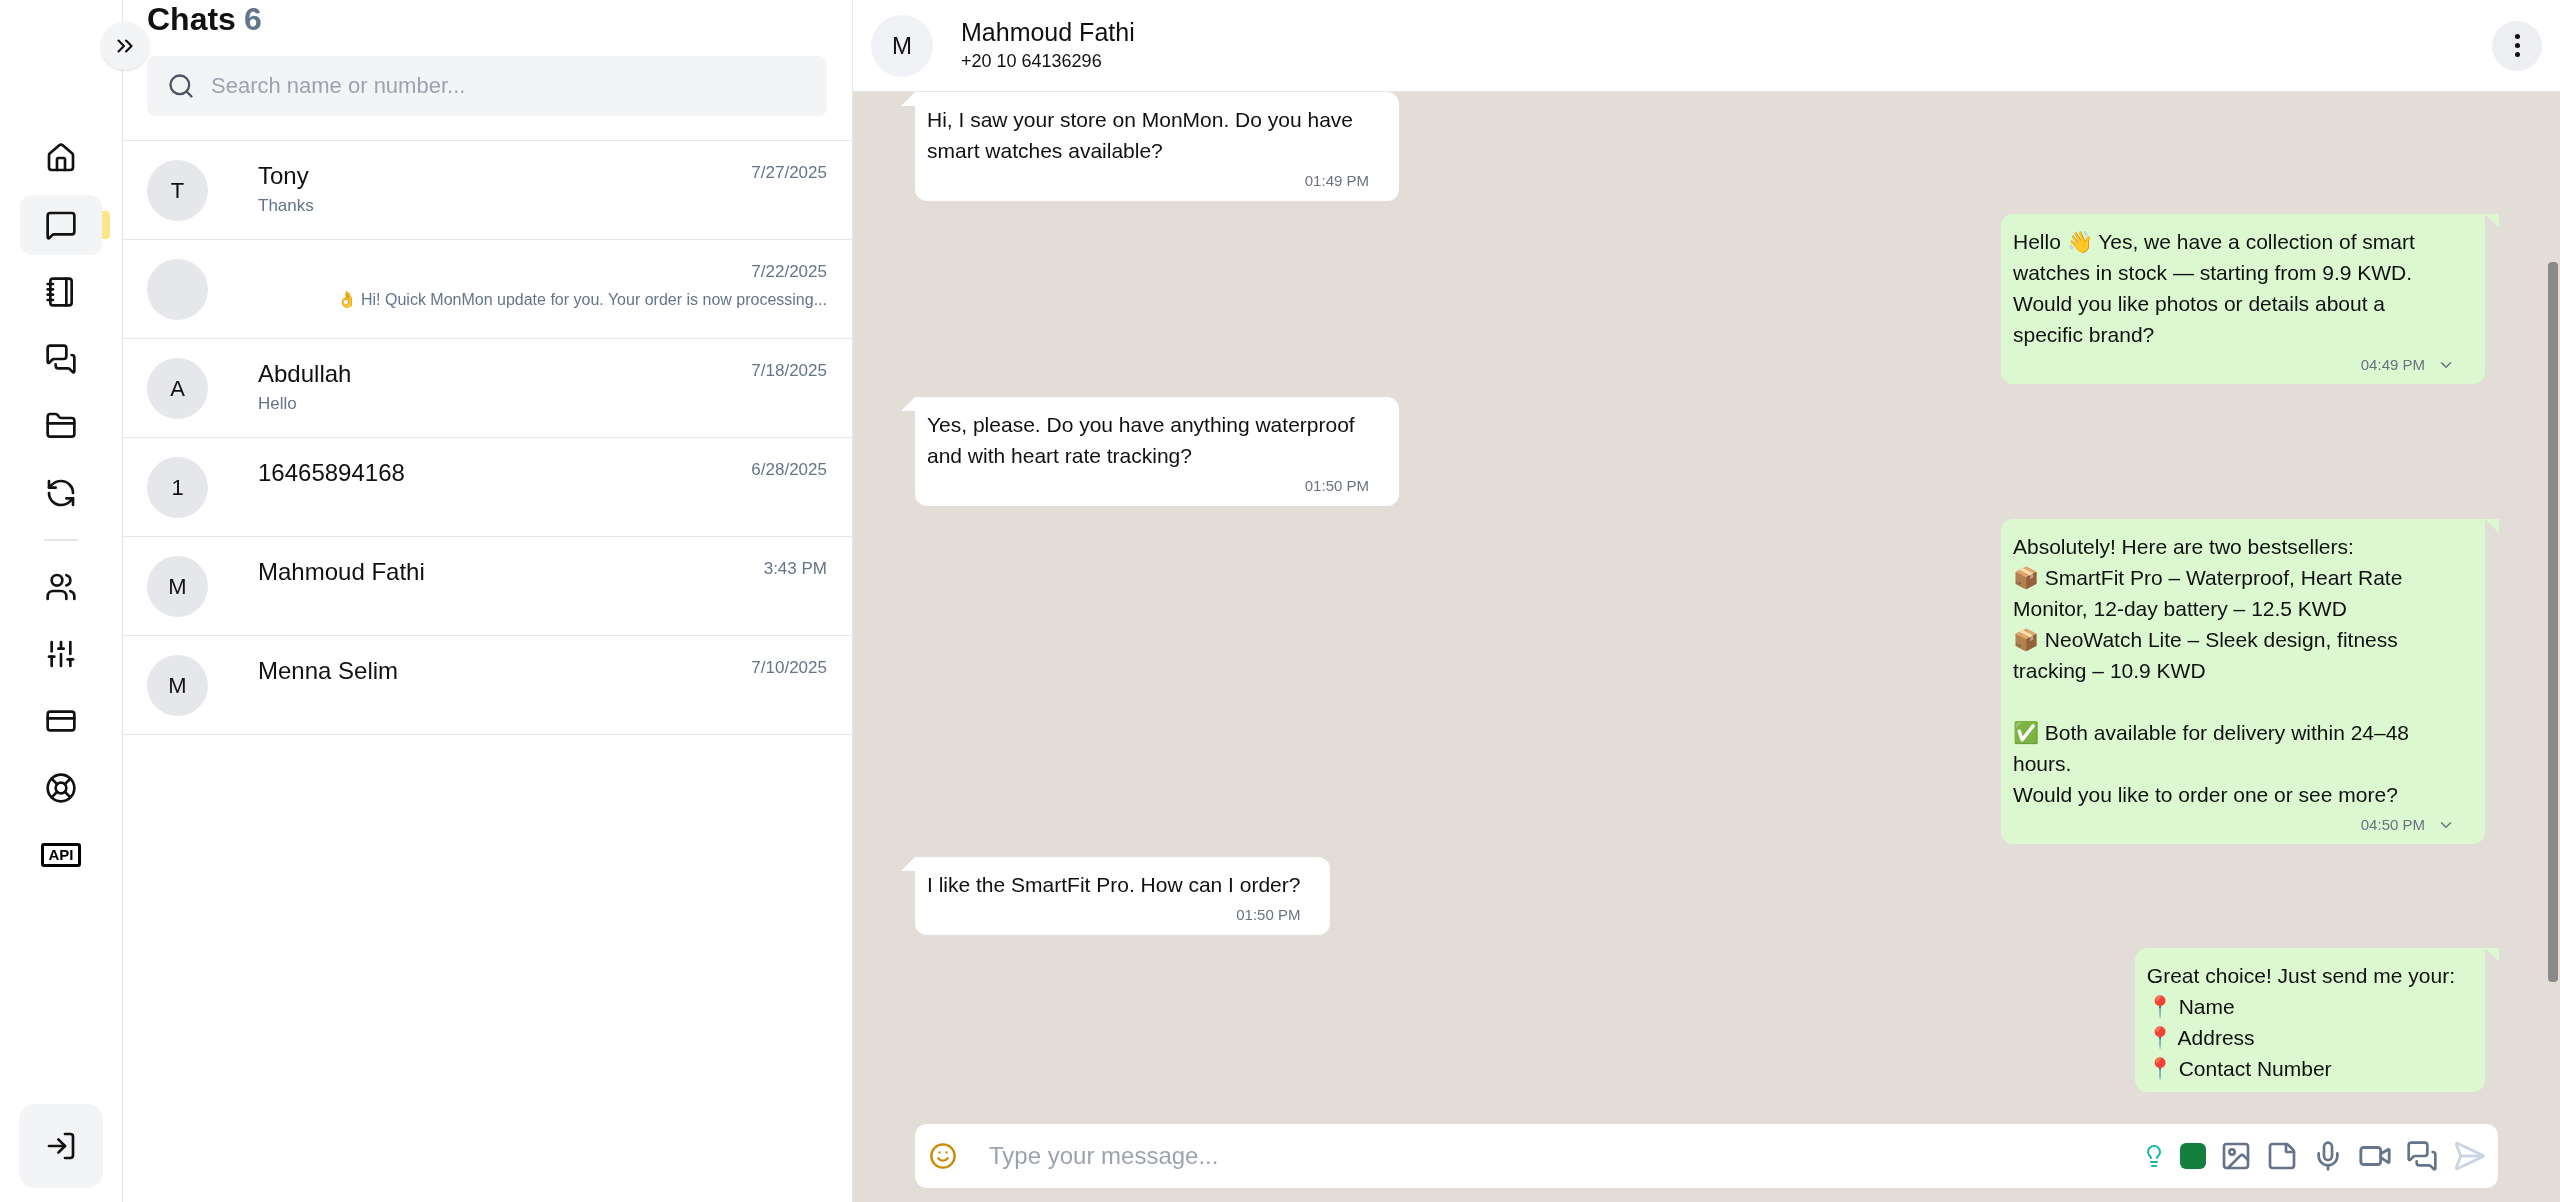 Image resolution: width=2560 pixels, height=1202 pixels. What do you see at coordinates (177, 388) in the screenshot?
I see `avatar: A` at bounding box center [177, 388].